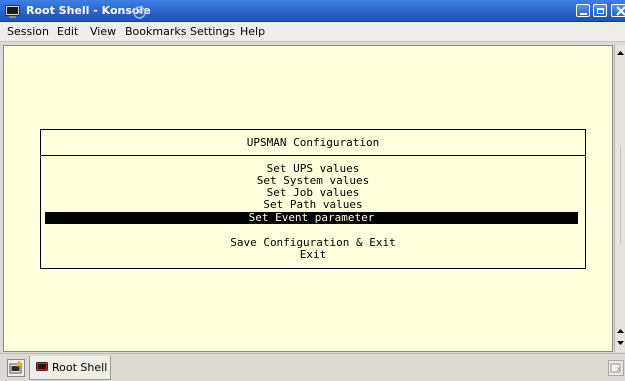  I want to click on new-session-button, so click(16, 368).